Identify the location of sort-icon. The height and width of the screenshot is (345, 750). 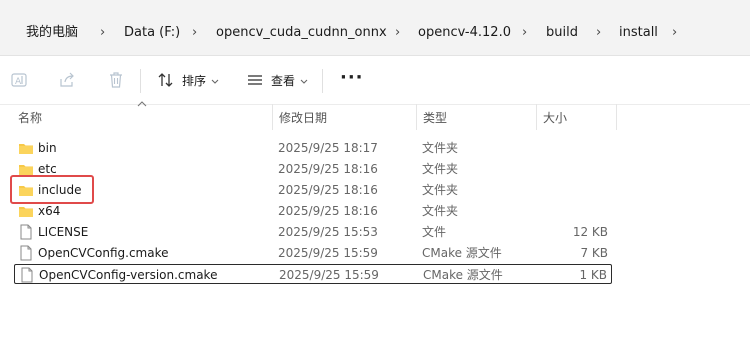
(166, 80).